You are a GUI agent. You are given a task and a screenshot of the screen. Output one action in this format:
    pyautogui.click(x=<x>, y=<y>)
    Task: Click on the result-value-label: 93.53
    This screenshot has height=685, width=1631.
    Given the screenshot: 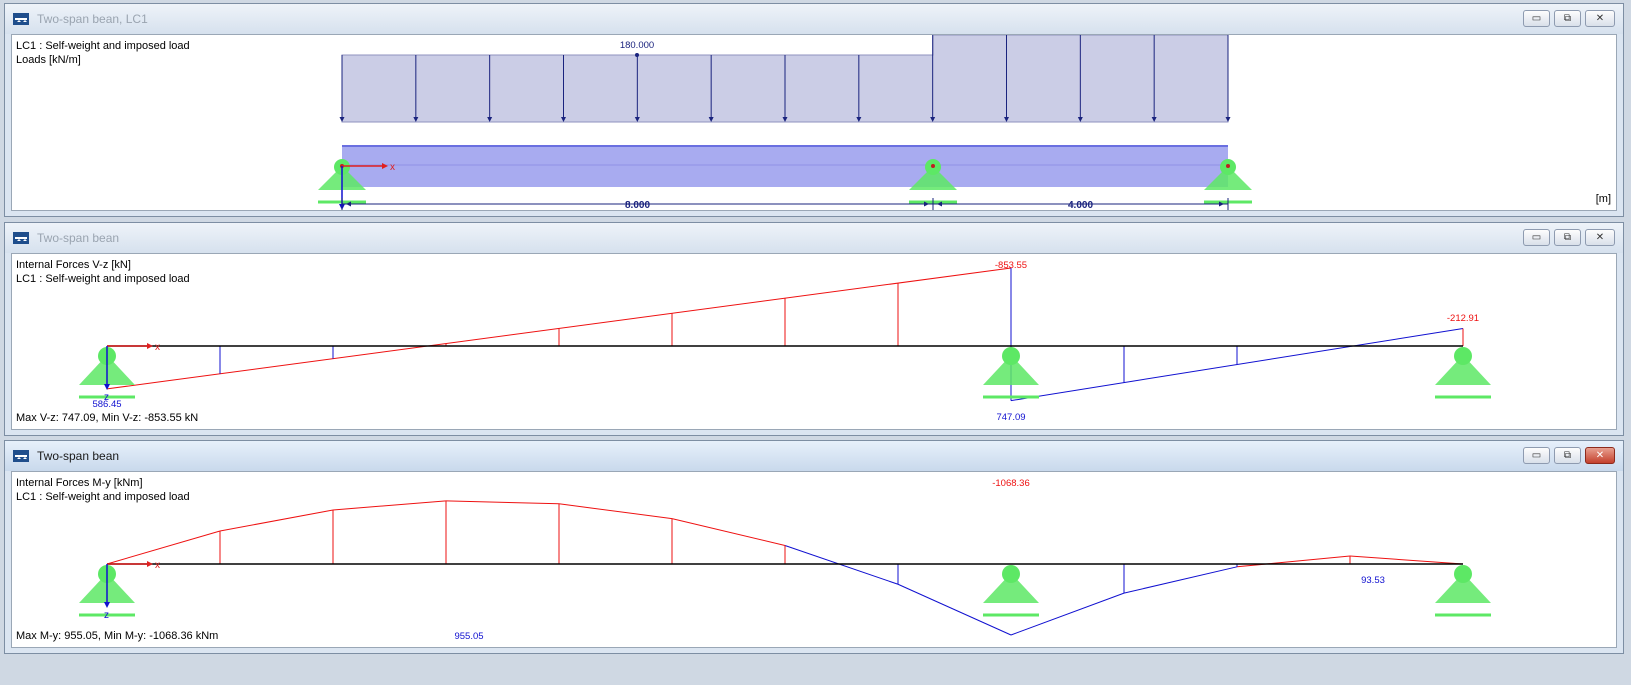 What is the action you would take?
    pyautogui.click(x=1373, y=580)
    